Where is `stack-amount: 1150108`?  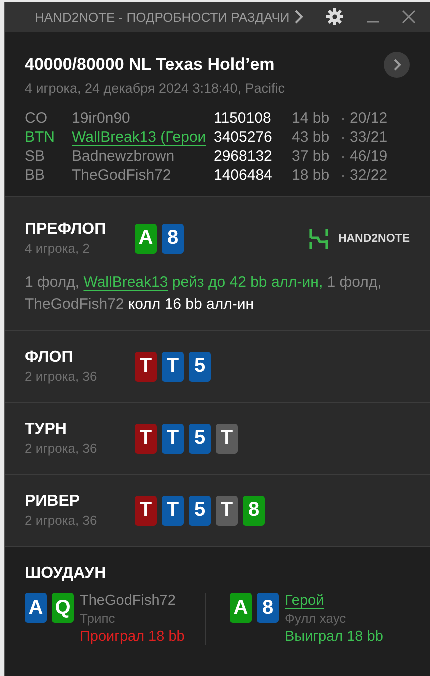
stack-amount: 1150108 is located at coordinates (243, 118).